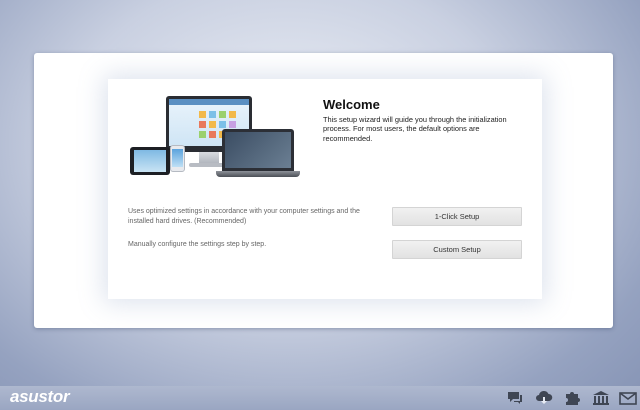  What do you see at coordinates (457, 216) in the screenshot?
I see `one-click-setup-button: 1-Click Setup` at bounding box center [457, 216].